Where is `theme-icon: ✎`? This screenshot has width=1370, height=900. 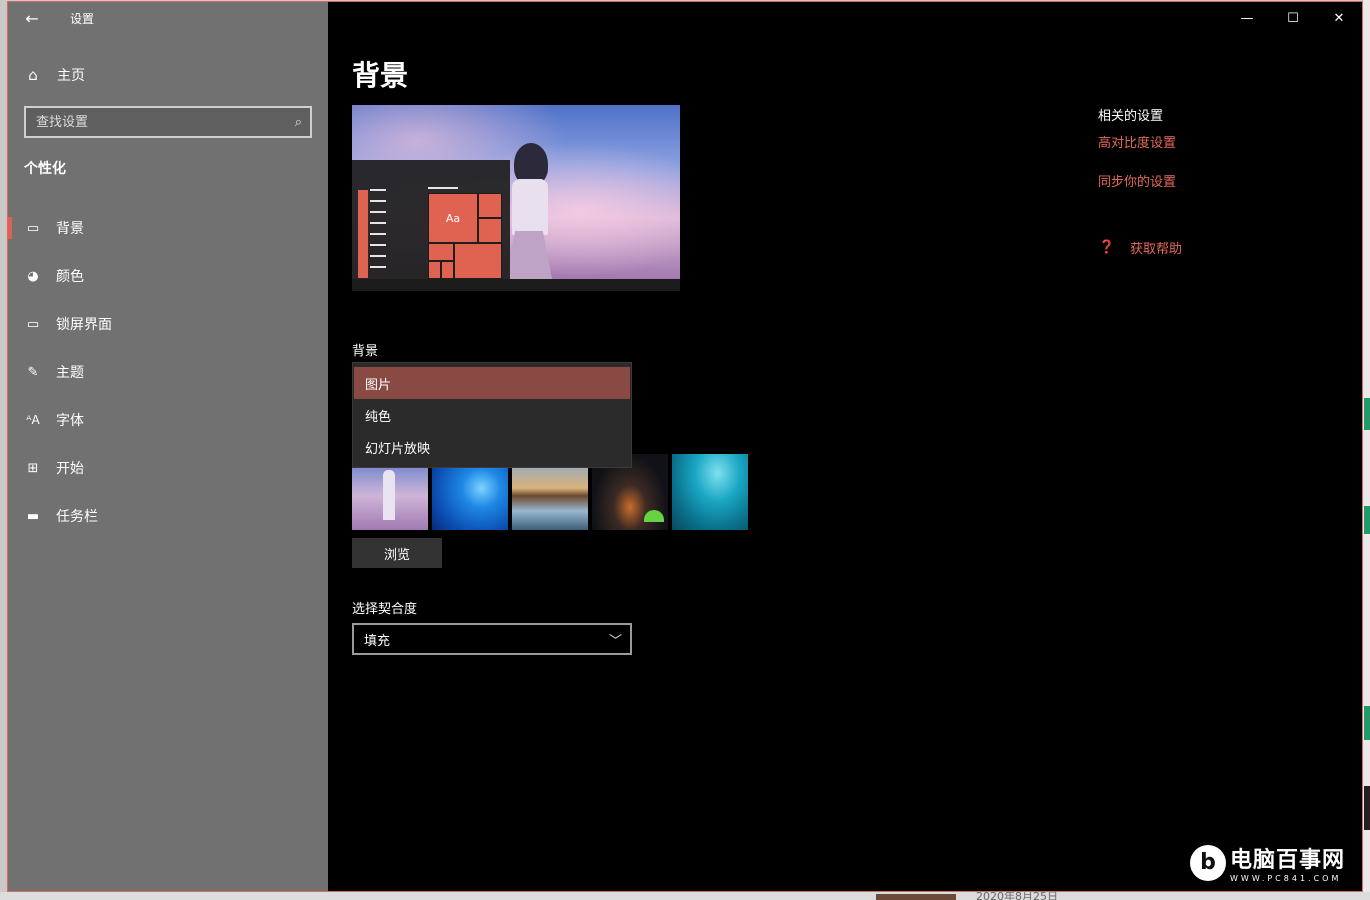
theme-icon: ✎ is located at coordinates (33, 372).